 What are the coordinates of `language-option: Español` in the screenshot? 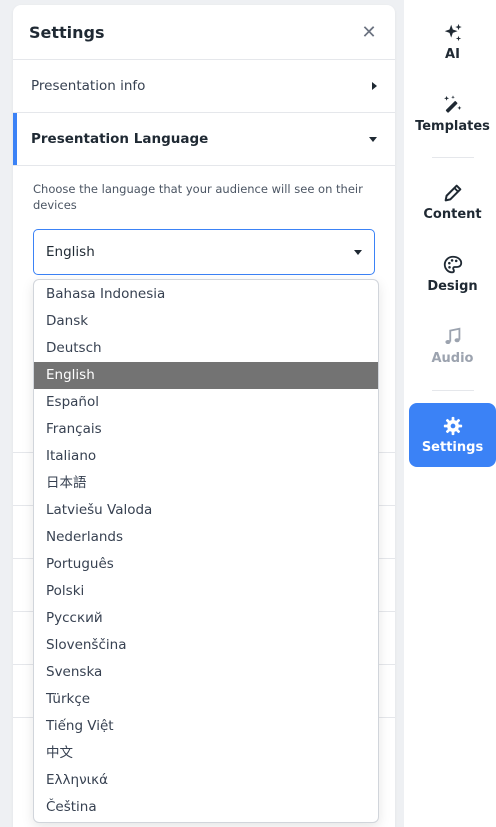 It's located at (206, 402).